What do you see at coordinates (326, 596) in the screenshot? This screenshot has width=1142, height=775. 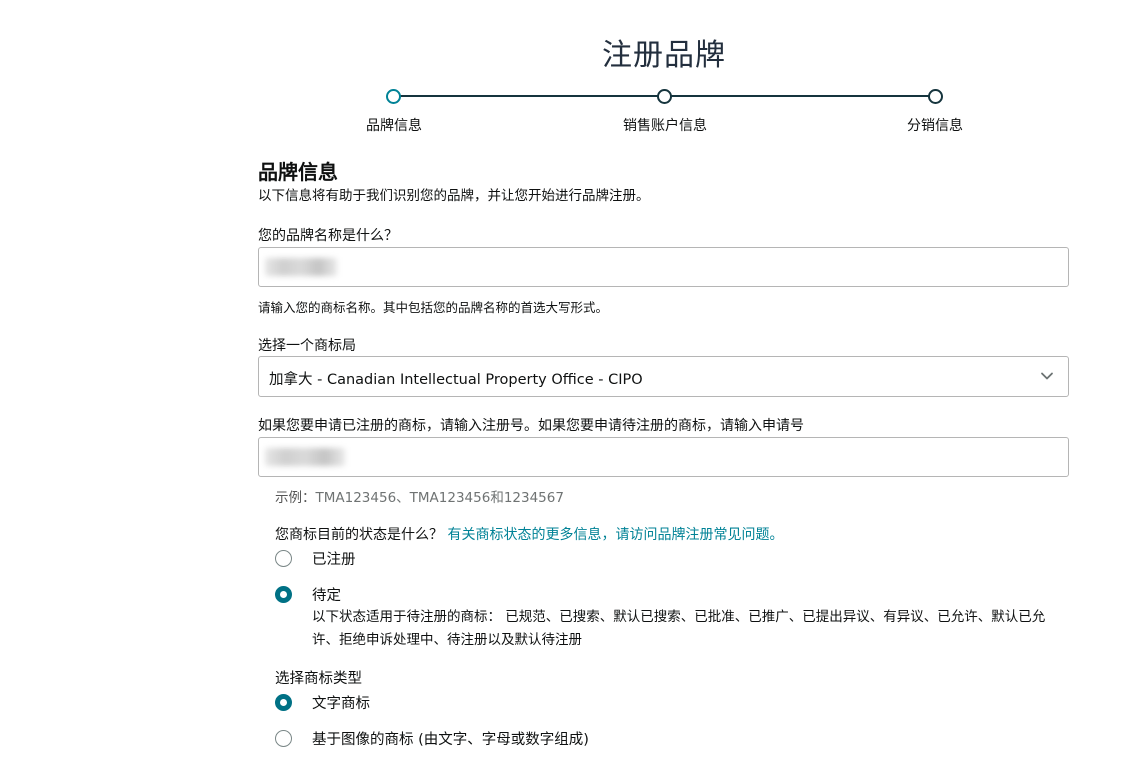 I see `status-option-pending-label: 待定` at bounding box center [326, 596].